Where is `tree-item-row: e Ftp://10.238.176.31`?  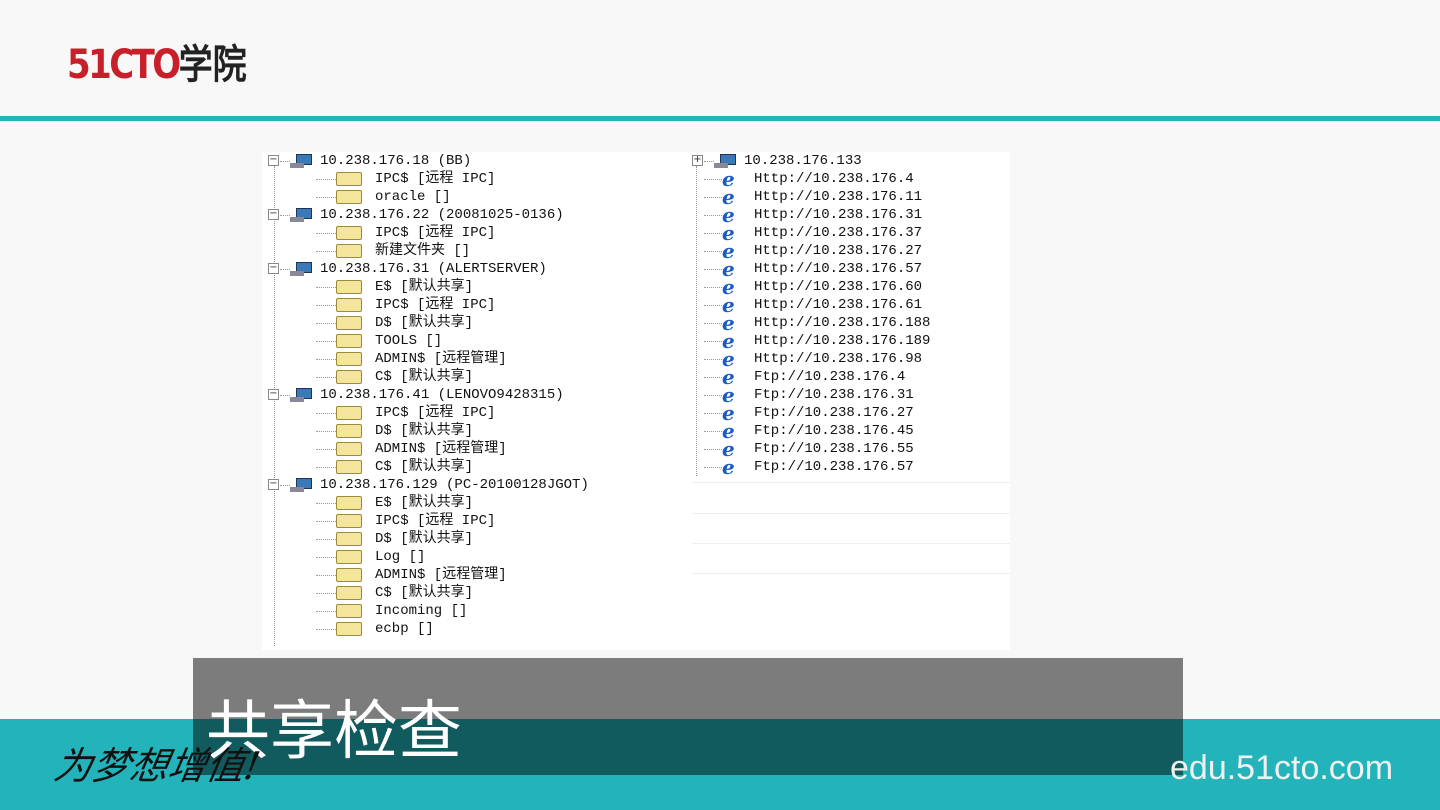 tree-item-row: e Ftp://10.238.176.31 is located at coordinates (851, 395).